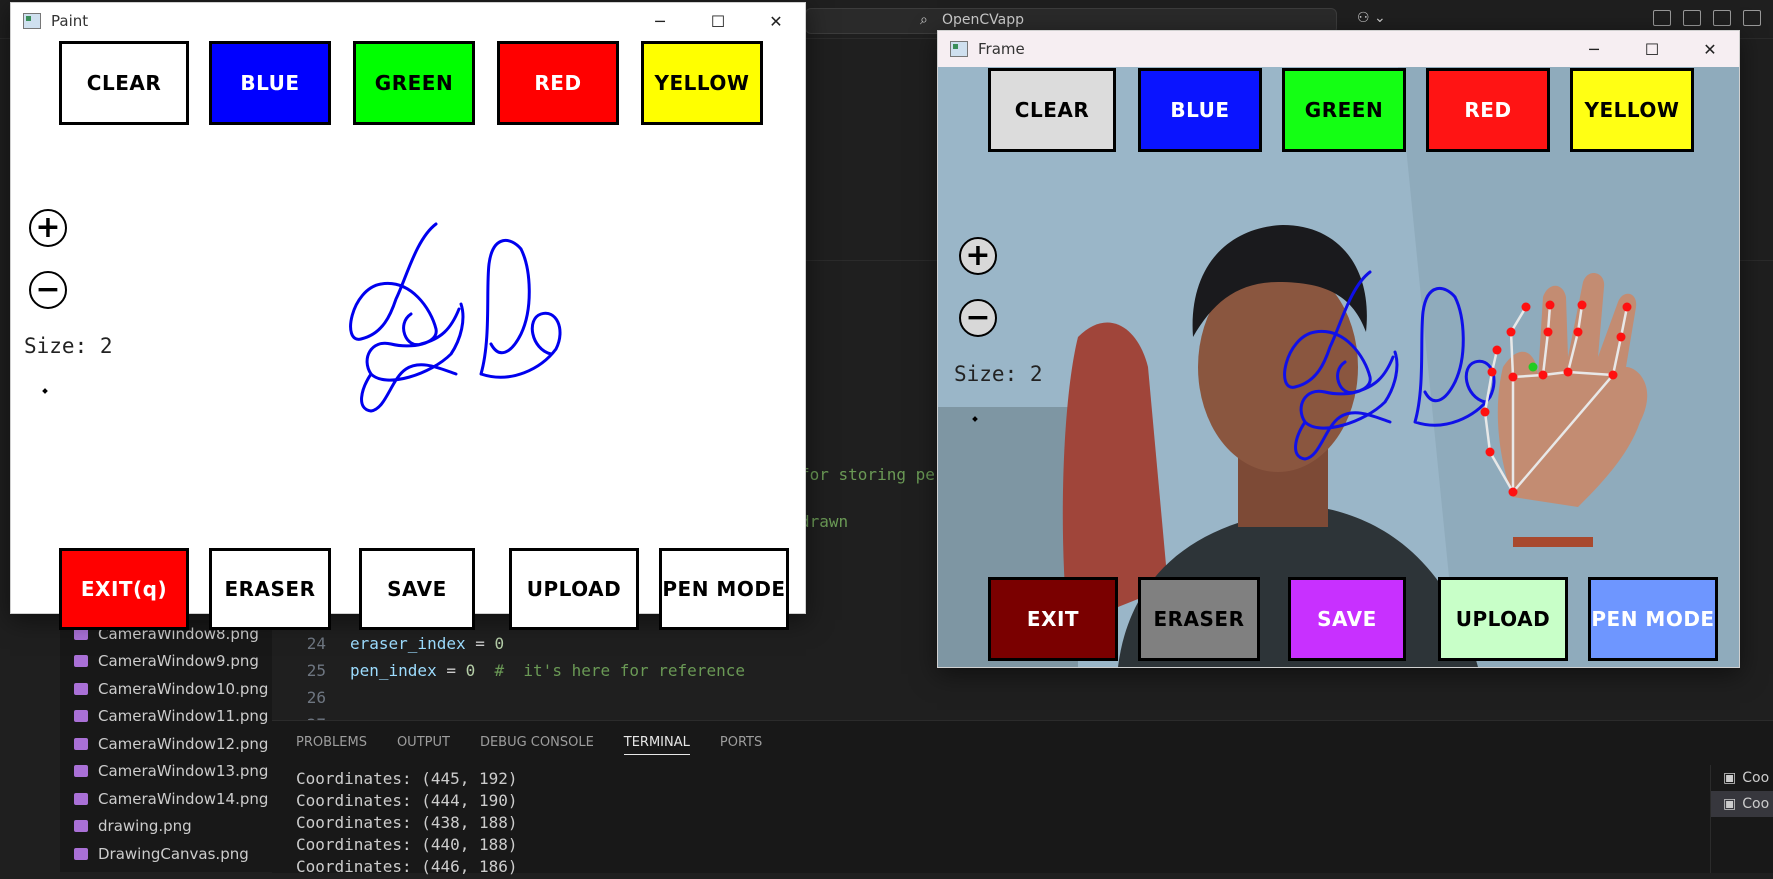  Describe the element at coordinates (316, 670) in the screenshot. I see `line-number: 25` at that location.